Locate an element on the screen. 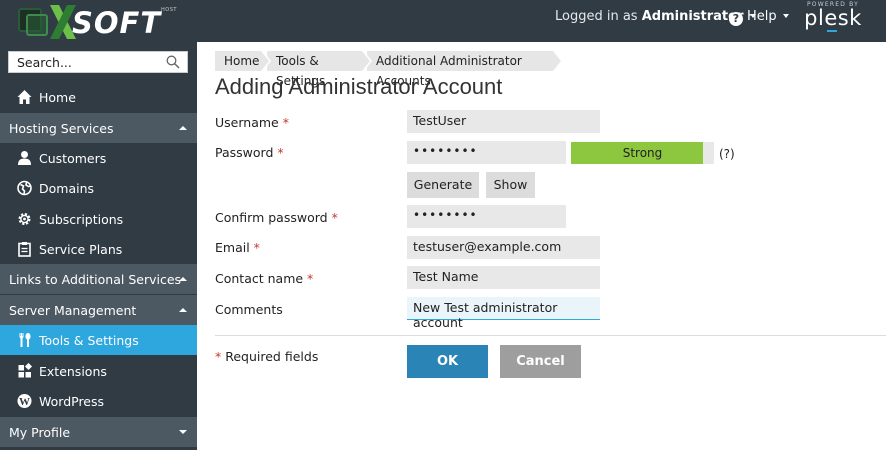 Image resolution: width=886 pixels, height=450 pixels. required-fields-note: * Required fields is located at coordinates (267, 356).